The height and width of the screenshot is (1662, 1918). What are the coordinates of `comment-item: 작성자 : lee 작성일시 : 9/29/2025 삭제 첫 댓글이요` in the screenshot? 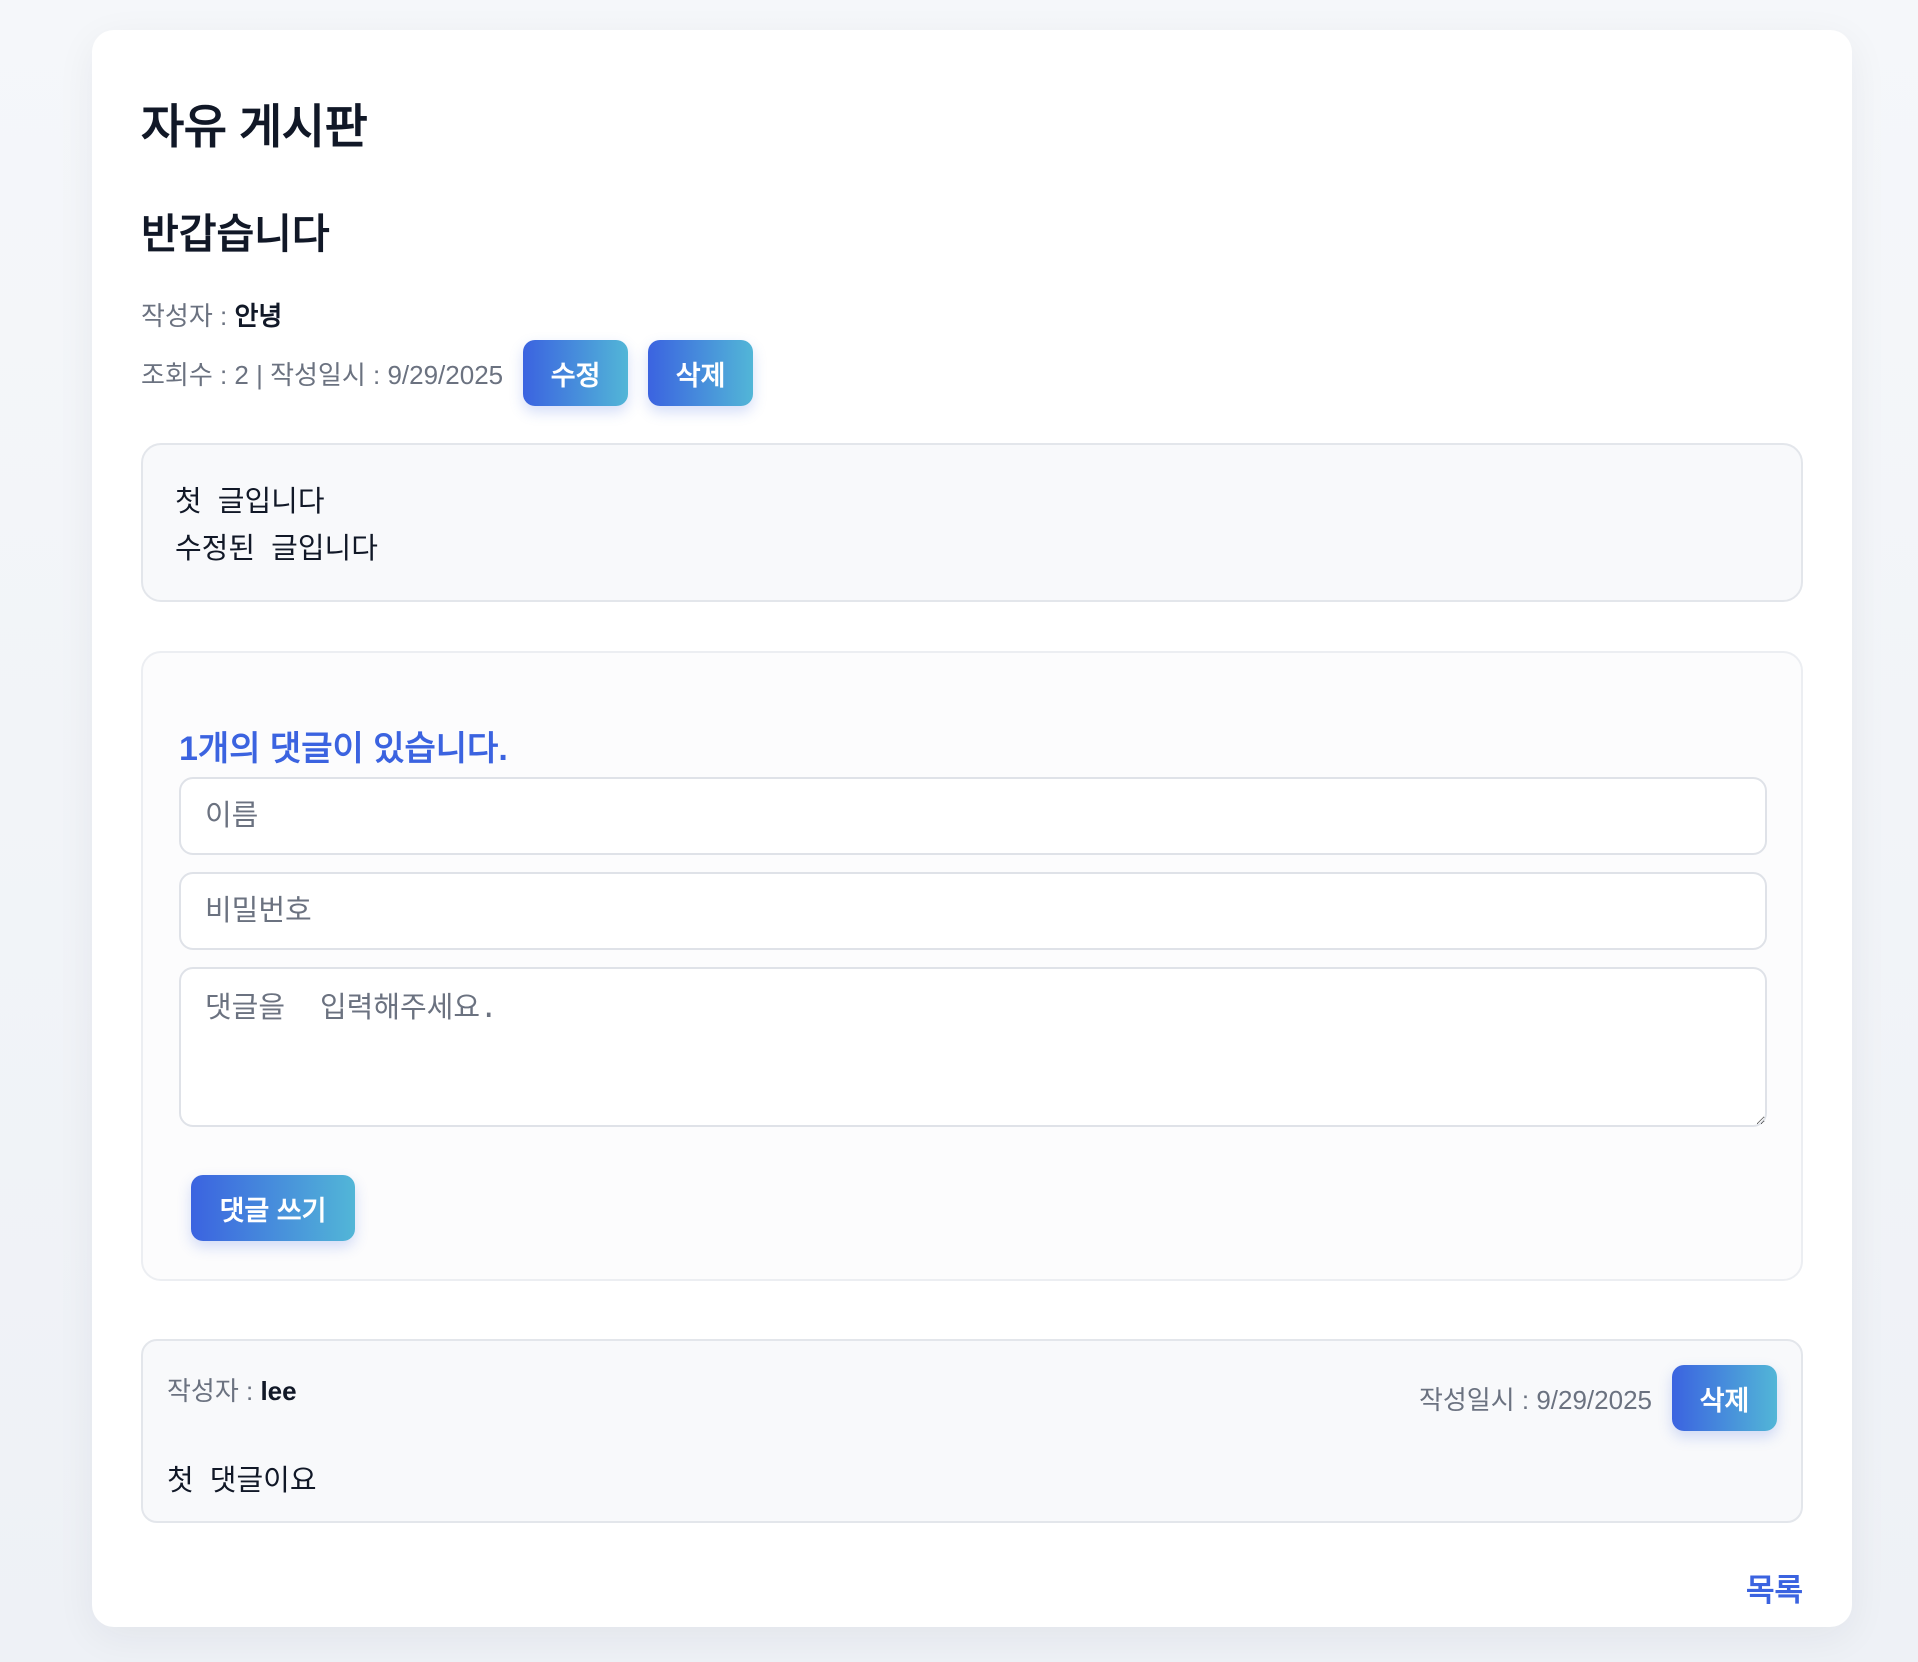 It's located at (972, 1431).